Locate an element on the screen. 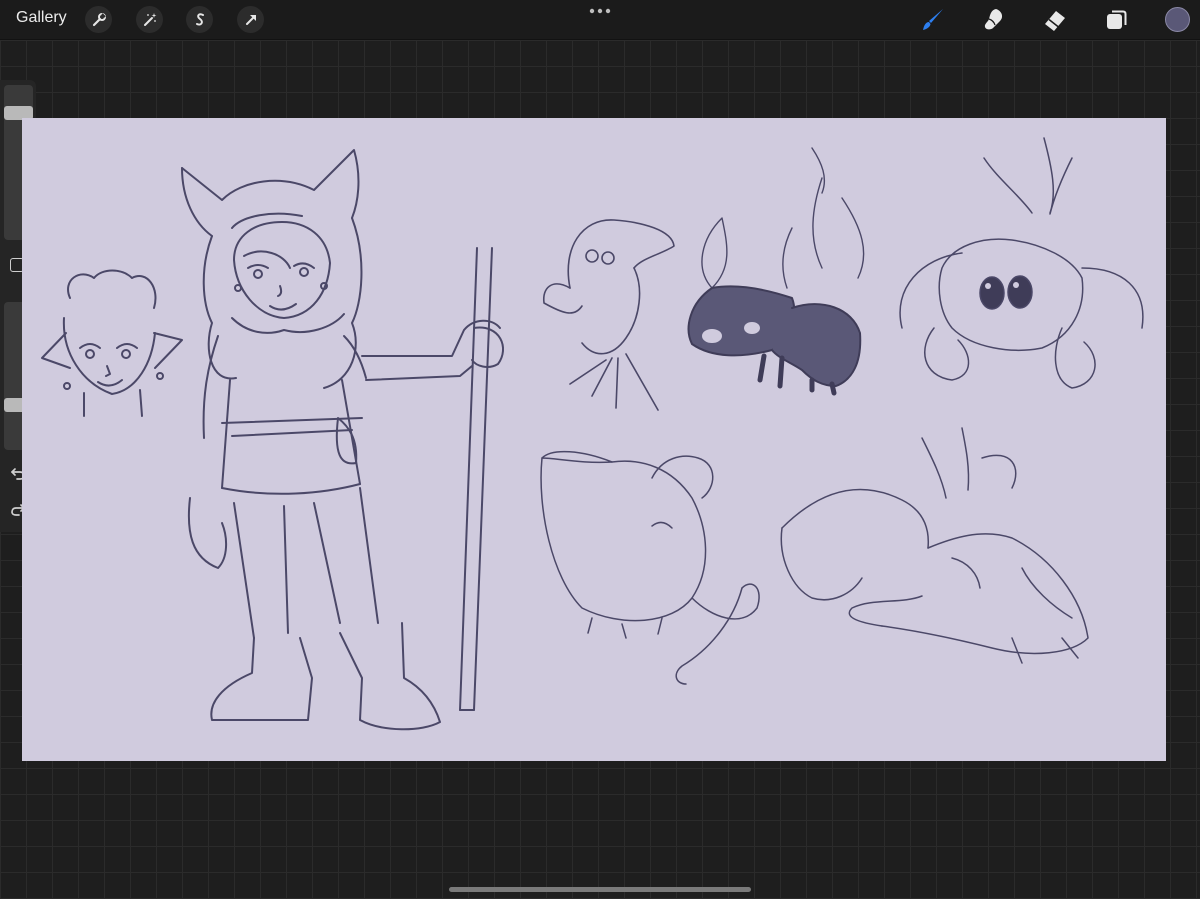  staff-sketch is located at coordinates (476, 479).